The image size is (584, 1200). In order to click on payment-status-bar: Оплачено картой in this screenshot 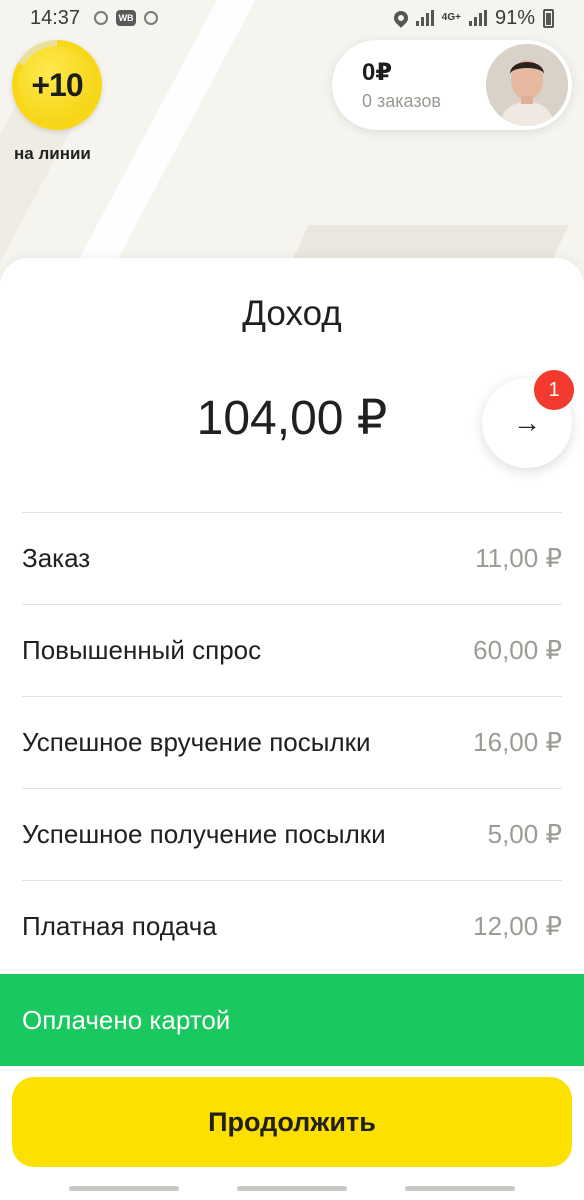, I will do `click(292, 1020)`.